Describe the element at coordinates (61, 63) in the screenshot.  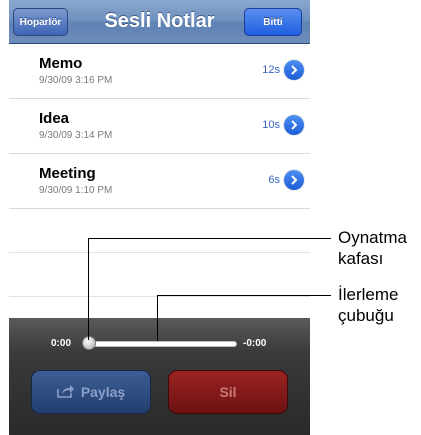
I see `memo-title: Memo` at that location.